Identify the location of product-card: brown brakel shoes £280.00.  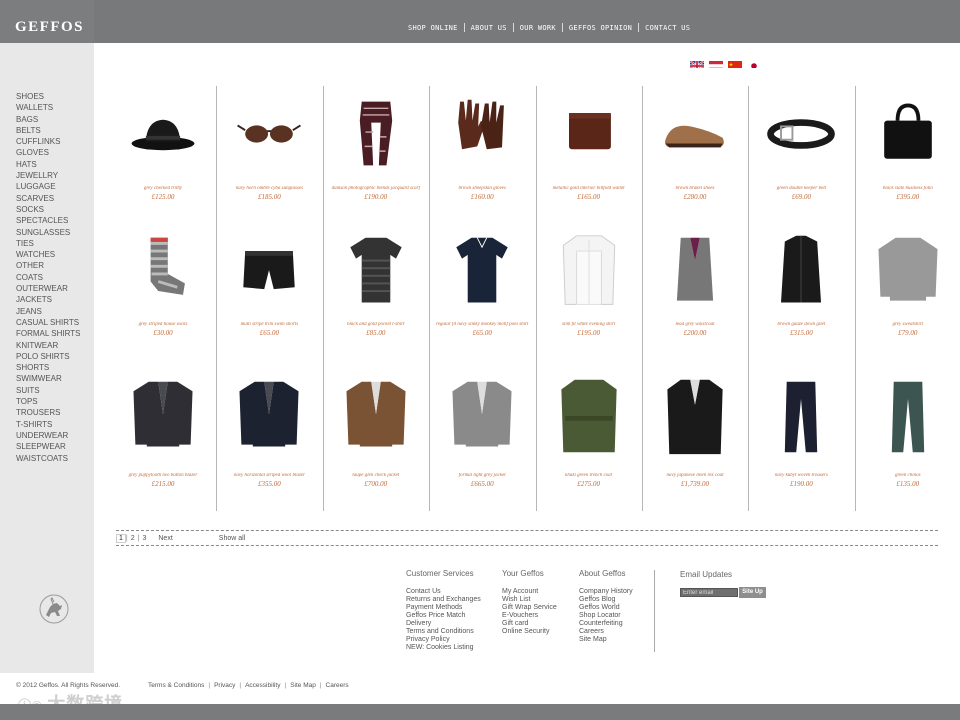
(695, 157).